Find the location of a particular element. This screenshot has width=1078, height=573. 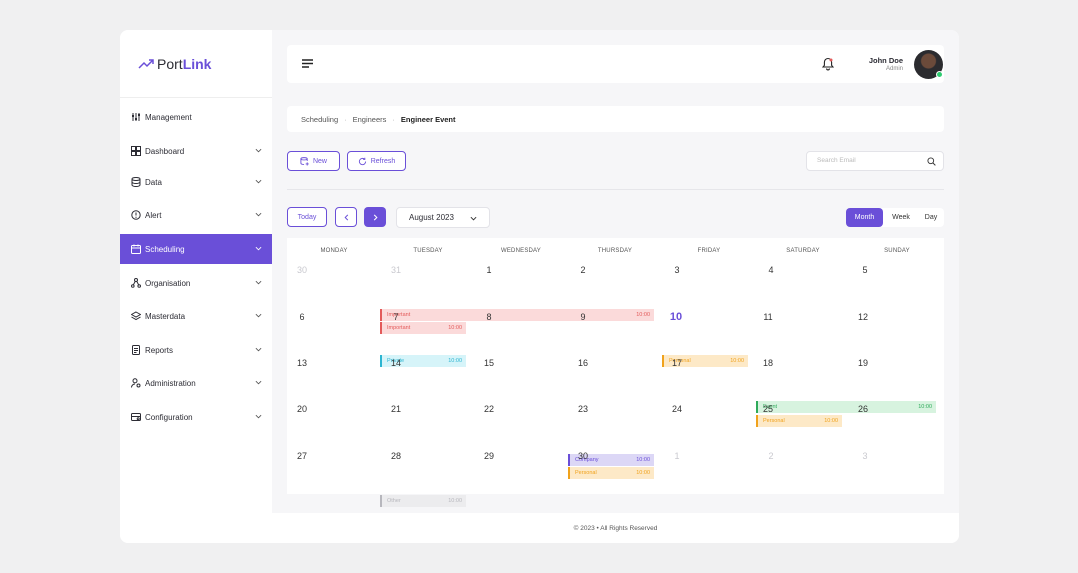

search-input is located at coordinates (867, 160).